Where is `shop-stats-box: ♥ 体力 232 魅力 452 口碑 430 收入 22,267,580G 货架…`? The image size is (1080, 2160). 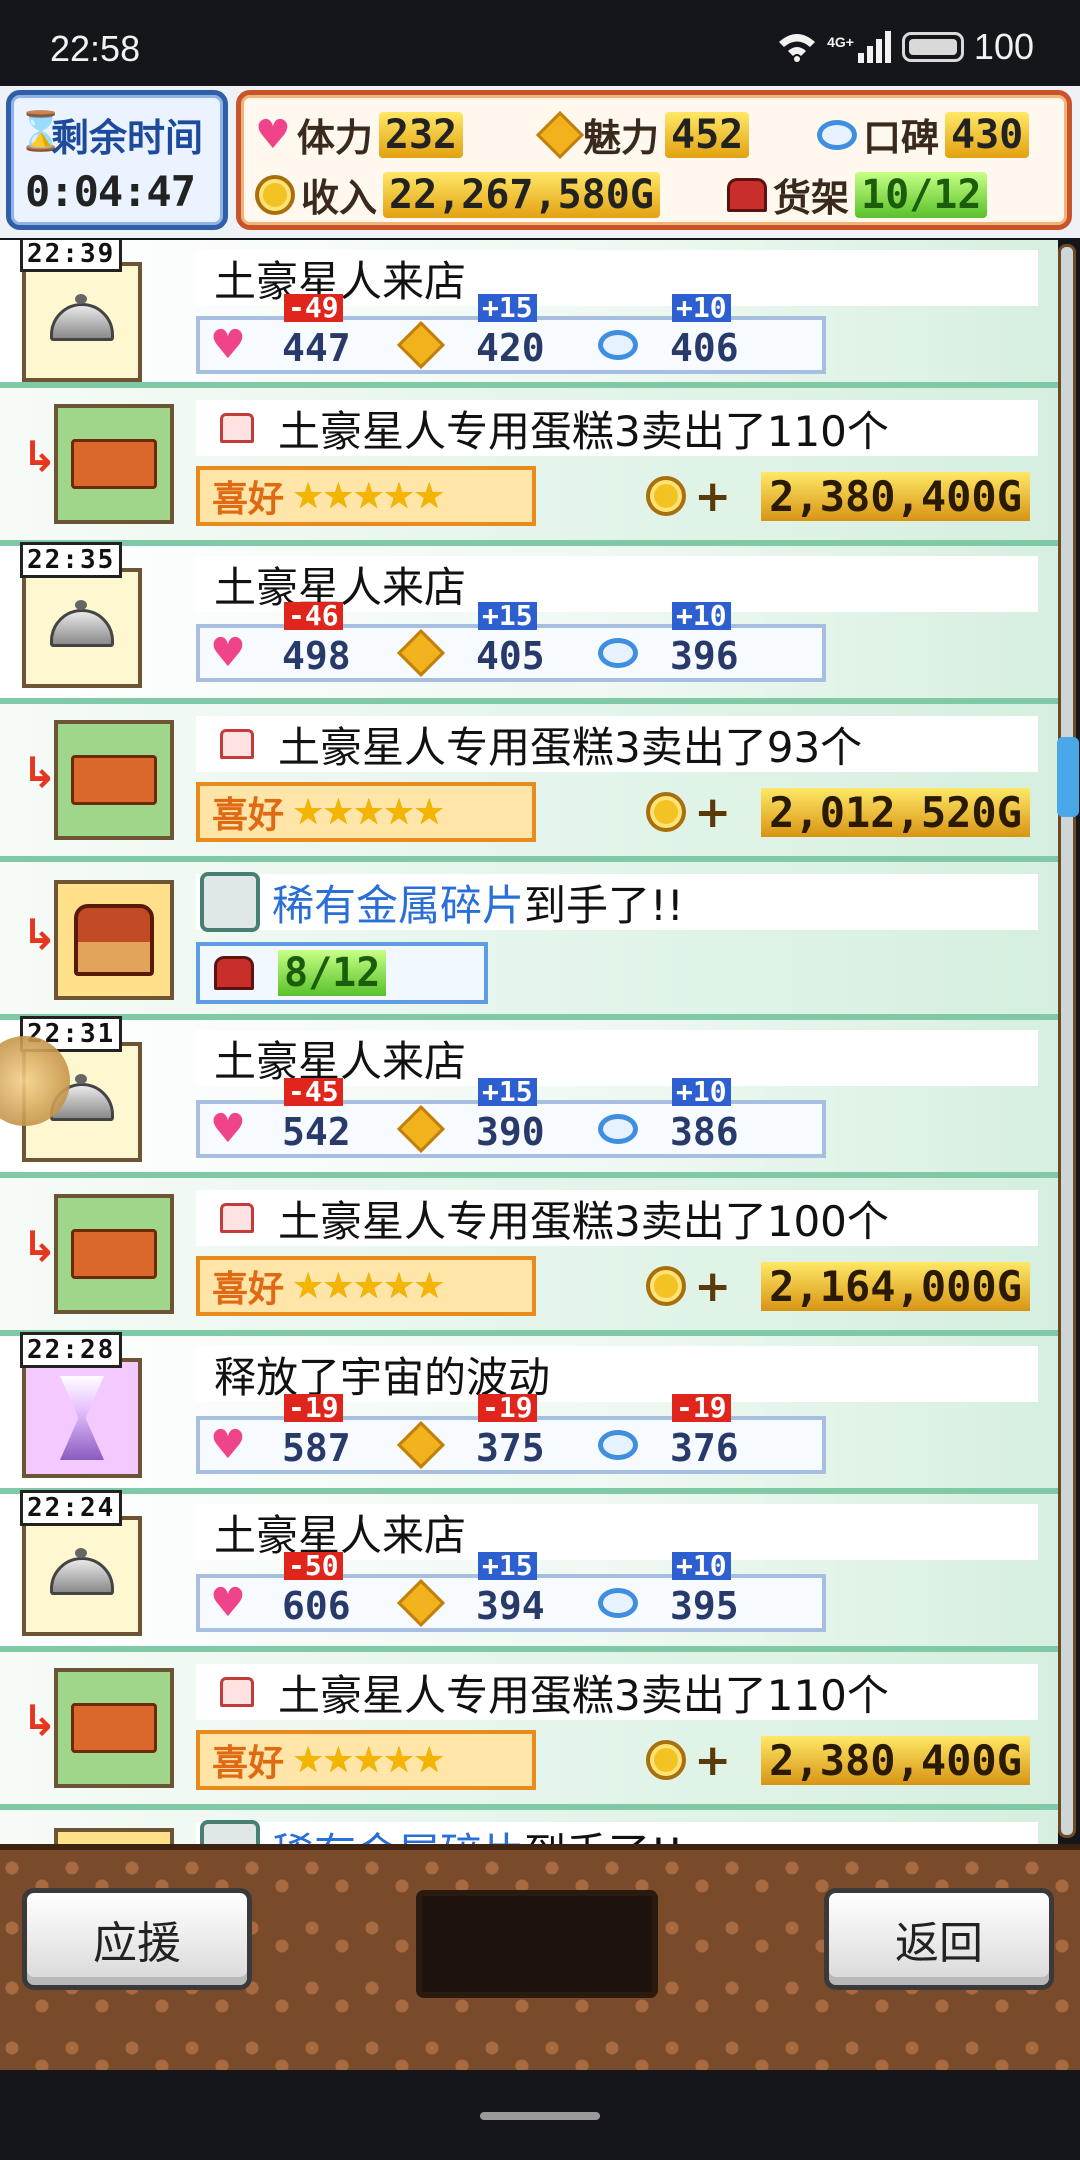
shop-stats-box: ♥ 体力 232 魅力 452 口碑 430 收入 22,267,580G 货架… is located at coordinates (654, 160).